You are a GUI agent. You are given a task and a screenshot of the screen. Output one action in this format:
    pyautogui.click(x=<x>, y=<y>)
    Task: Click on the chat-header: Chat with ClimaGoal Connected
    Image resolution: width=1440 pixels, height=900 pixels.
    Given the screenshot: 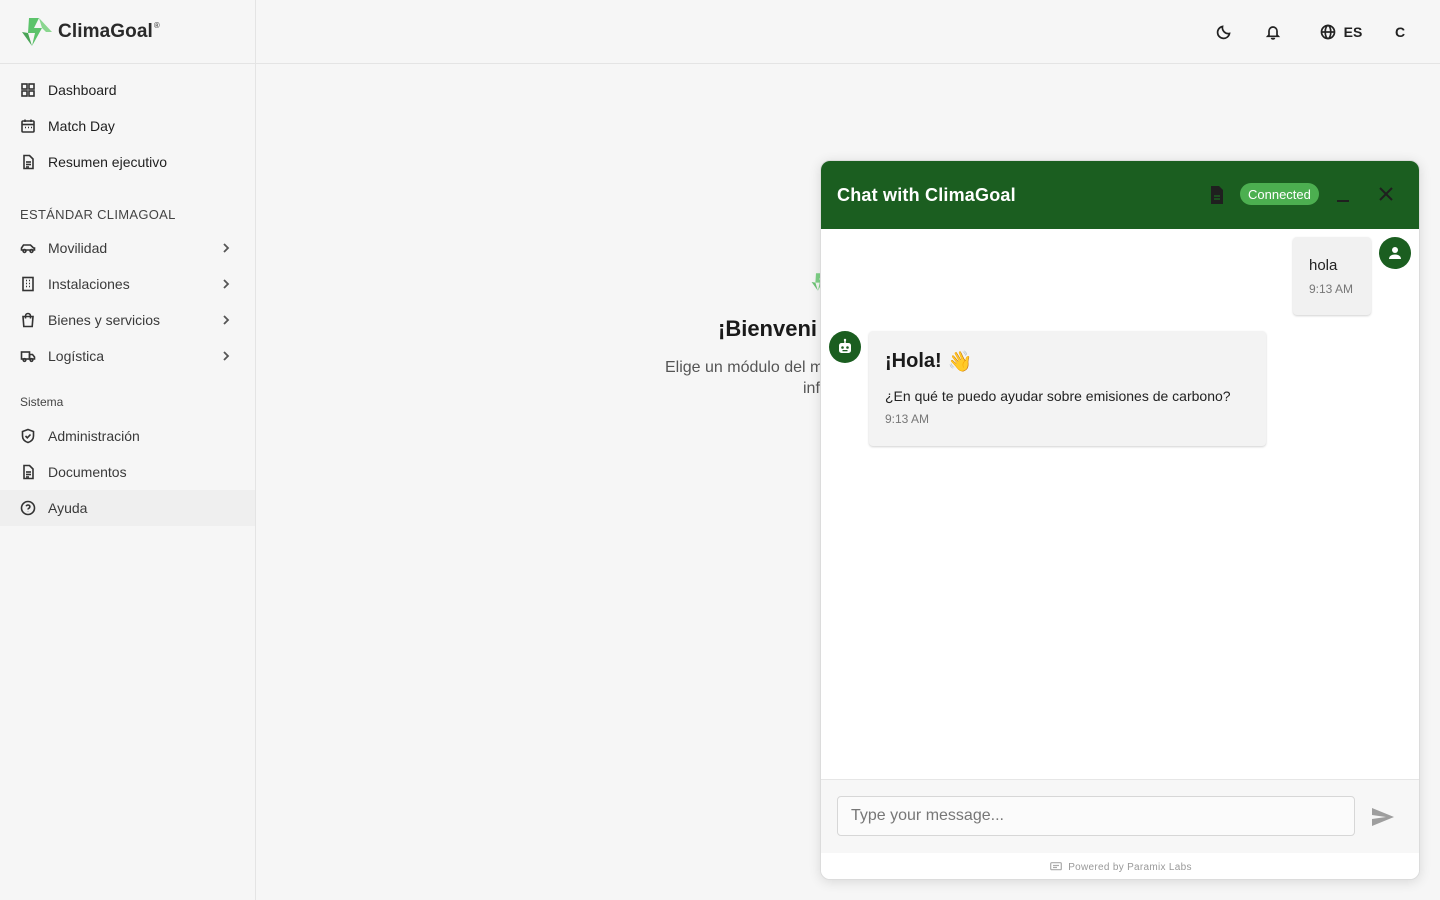 What is the action you would take?
    pyautogui.click(x=1120, y=195)
    